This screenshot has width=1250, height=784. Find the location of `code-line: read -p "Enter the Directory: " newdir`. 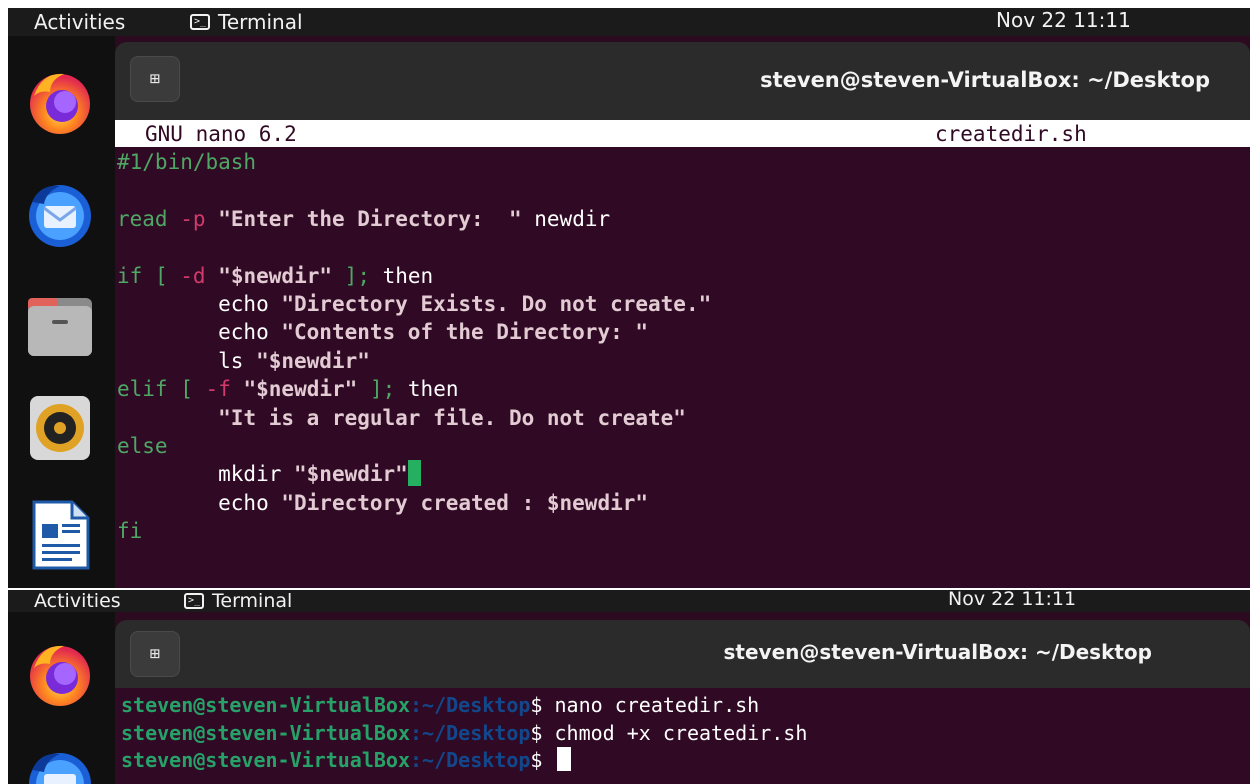

code-line: read -p "Enter the Directory: " newdir is located at coordinates (364, 218).